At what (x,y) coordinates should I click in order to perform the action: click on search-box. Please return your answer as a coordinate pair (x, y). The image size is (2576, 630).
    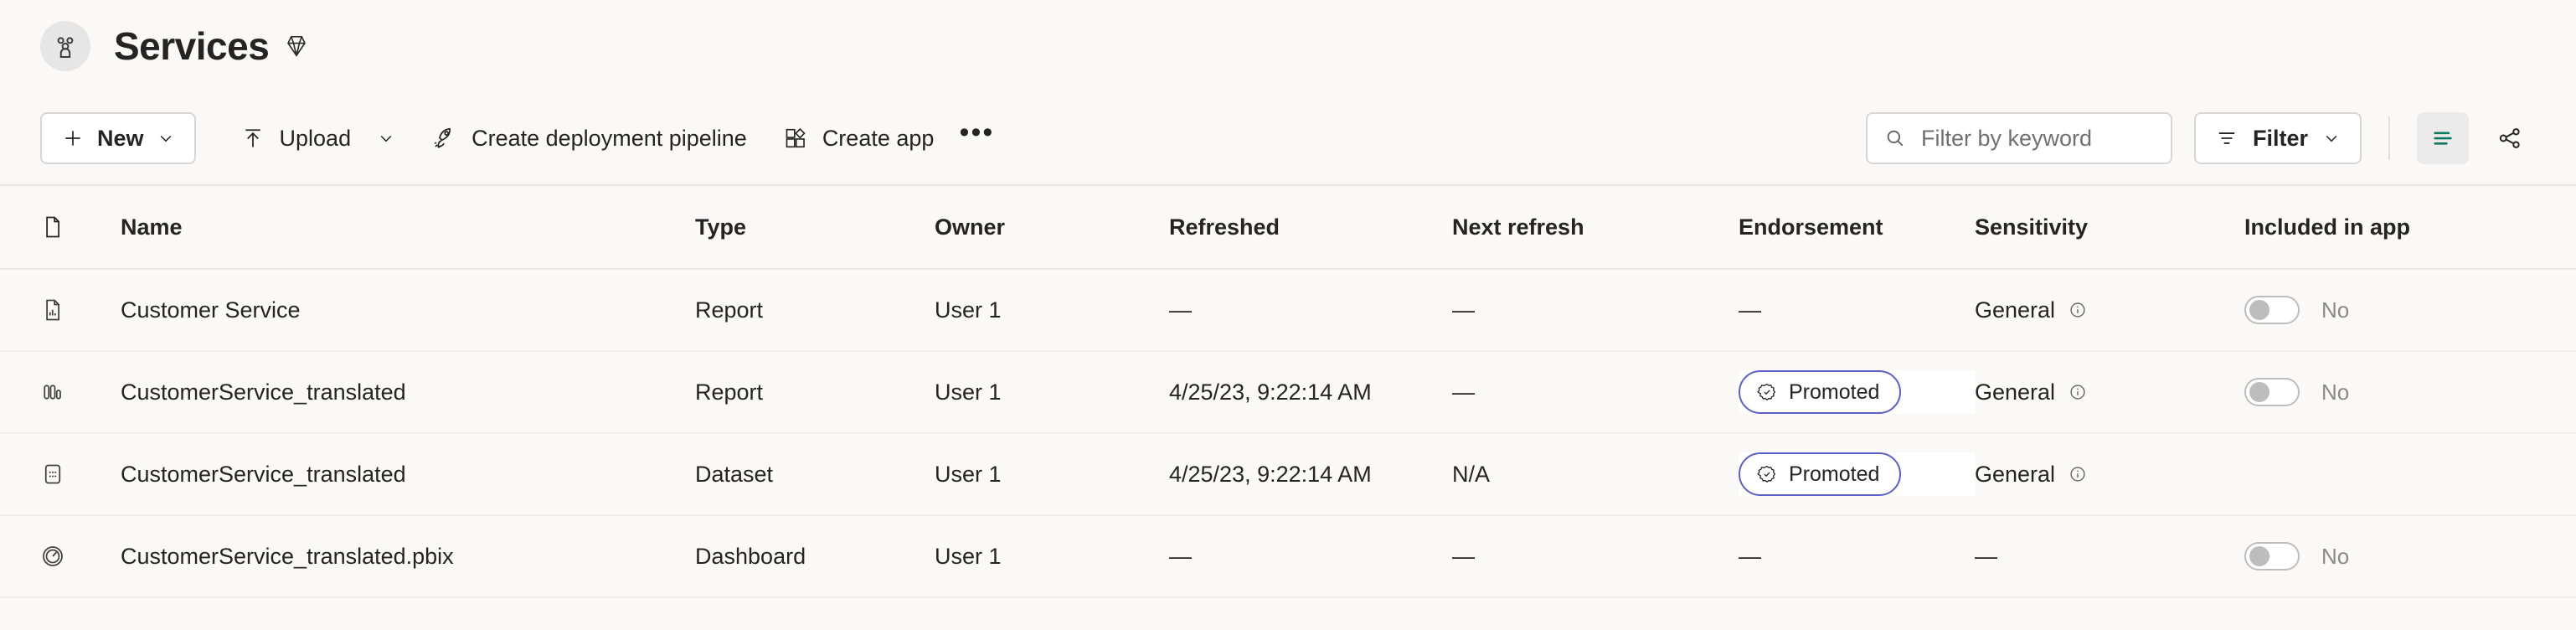
    Looking at the image, I should click on (2018, 138).